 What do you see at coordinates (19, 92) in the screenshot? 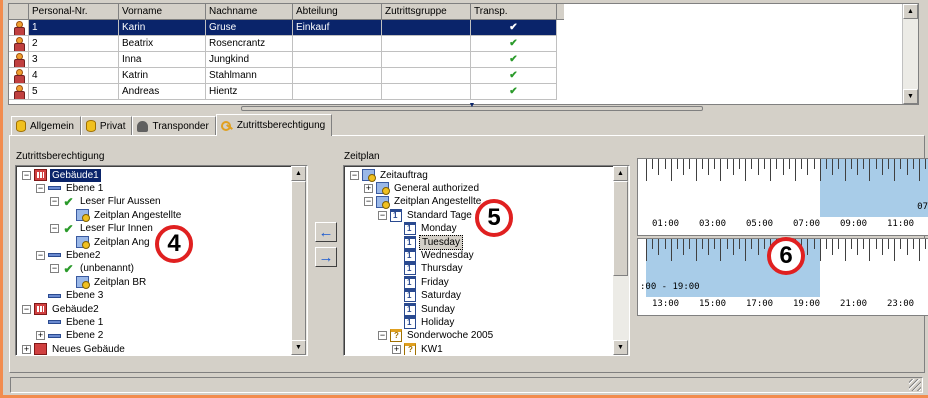
I see `person-icon` at bounding box center [19, 92].